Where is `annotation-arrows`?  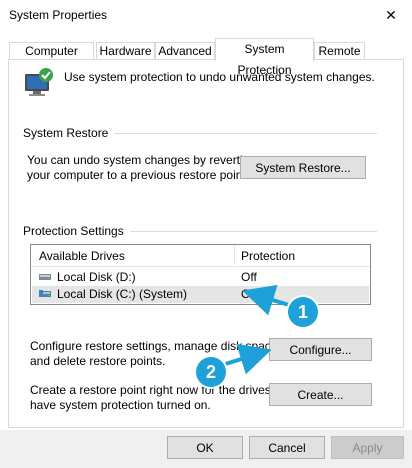
annotation-arrows is located at coordinates (257, 329).